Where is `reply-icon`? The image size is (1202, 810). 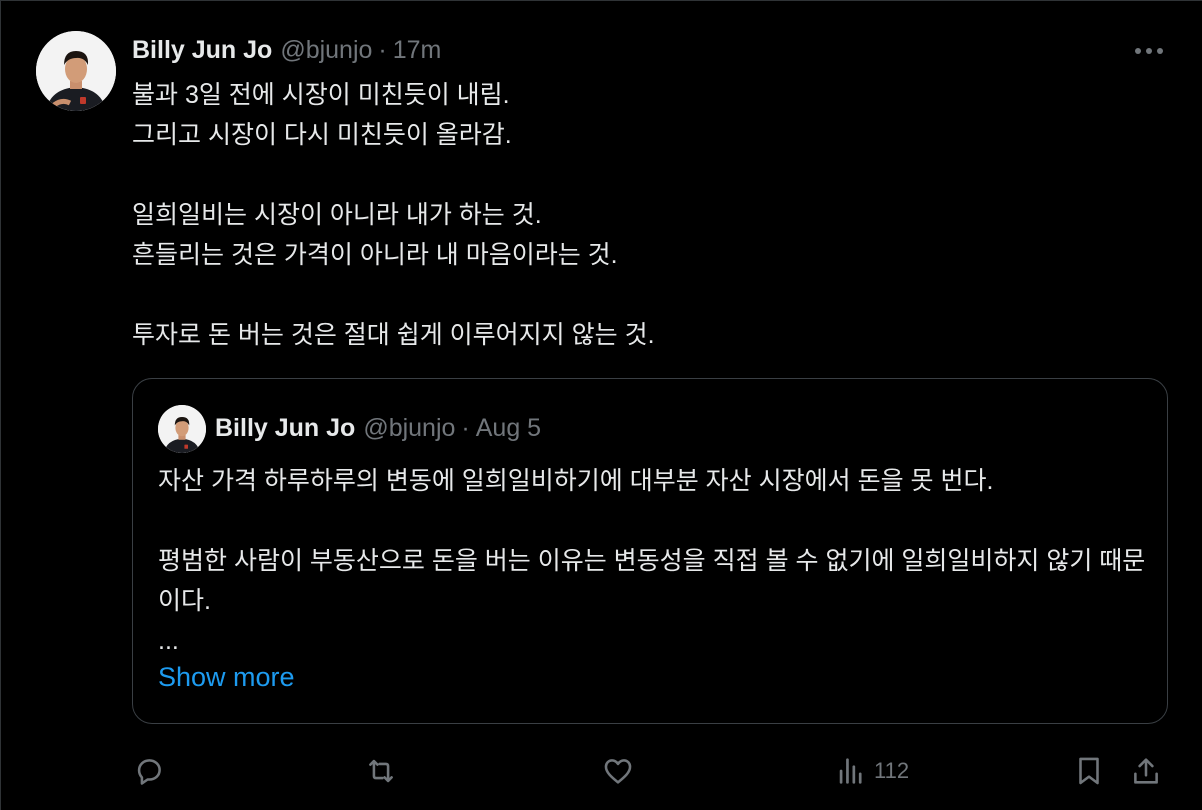 reply-icon is located at coordinates (149, 772).